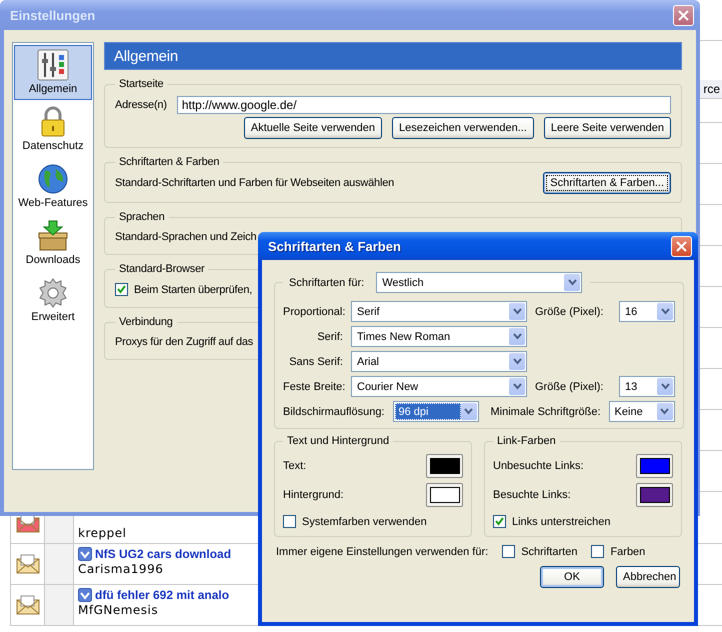  I want to click on group-title: Verbindung, so click(146, 322).